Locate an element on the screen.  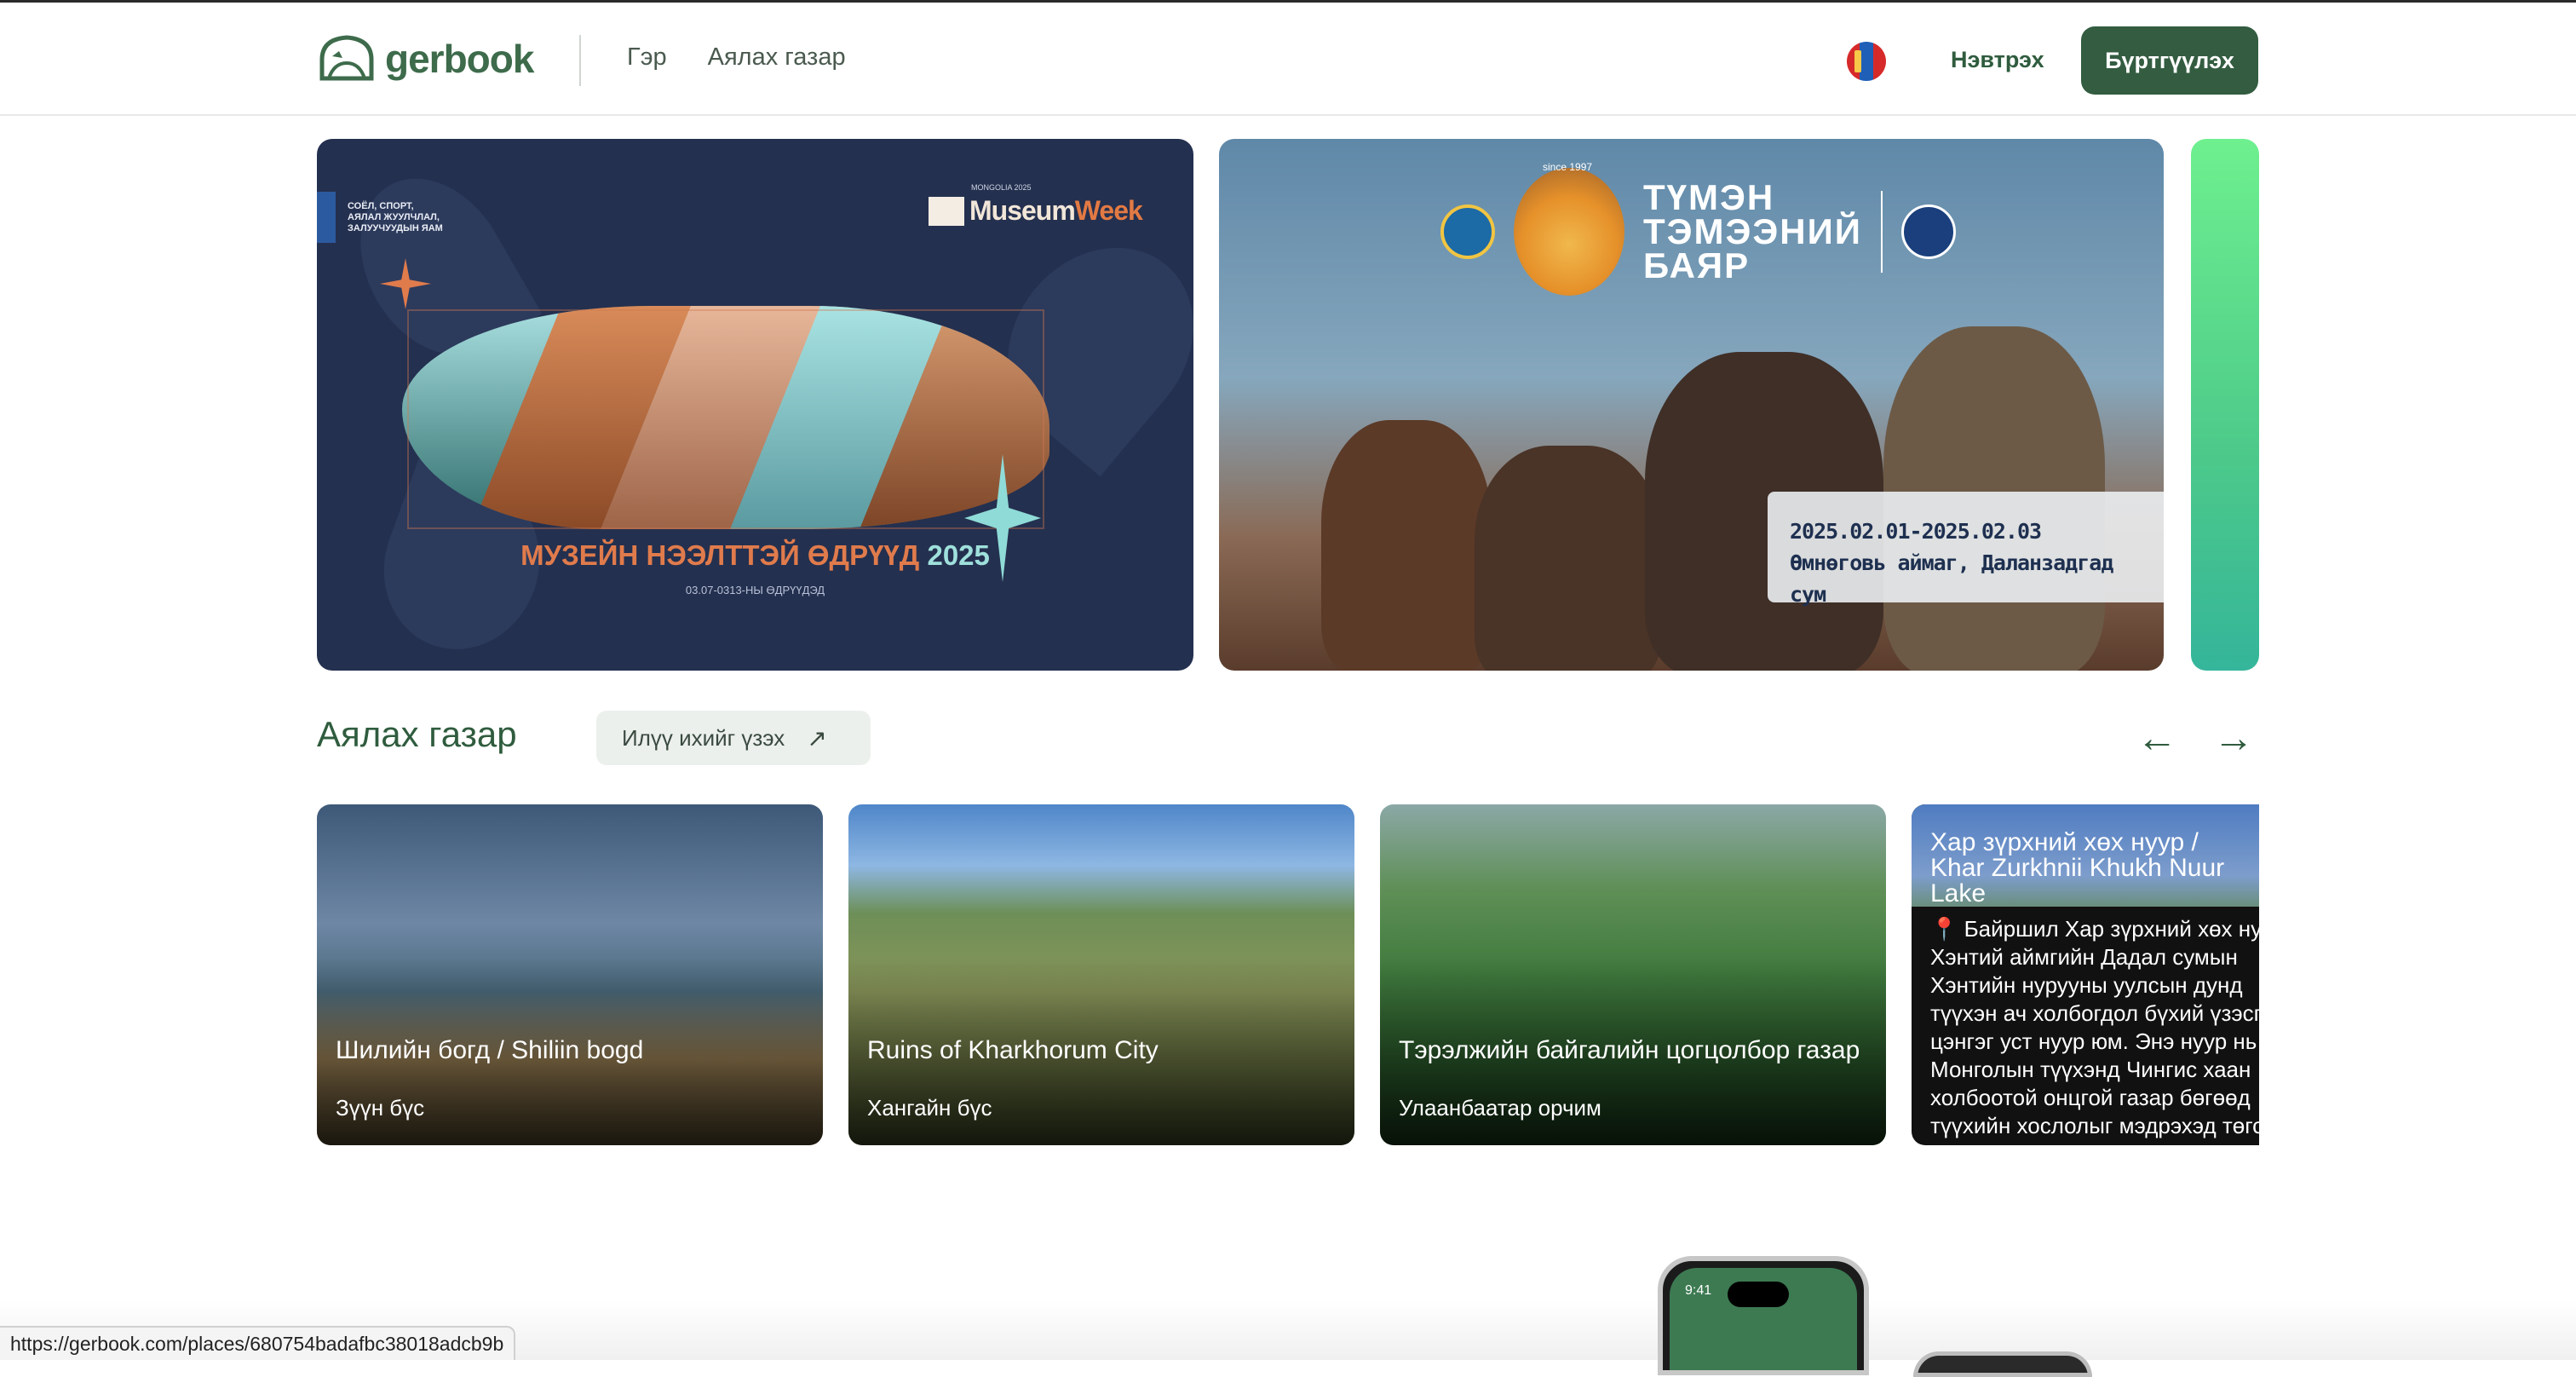
museum-week-mark-icon is located at coordinates (947, 211).